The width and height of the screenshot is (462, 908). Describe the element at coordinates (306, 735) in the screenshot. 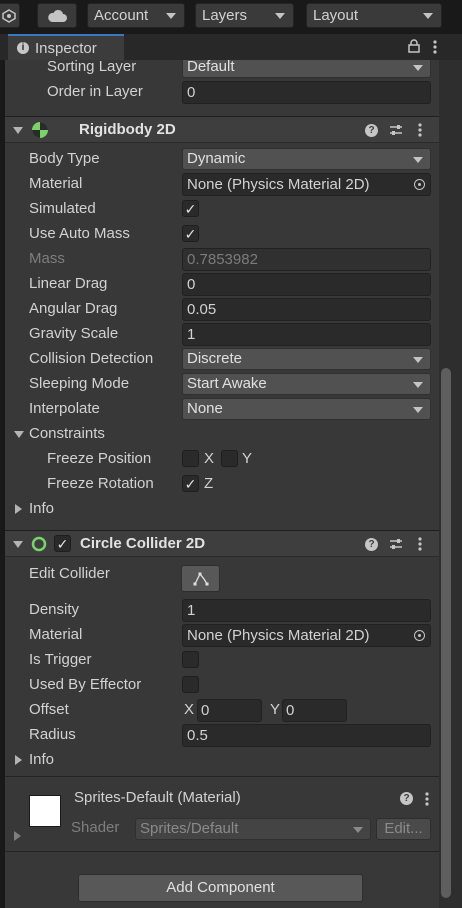

I see `radius-field: 0.5` at that location.